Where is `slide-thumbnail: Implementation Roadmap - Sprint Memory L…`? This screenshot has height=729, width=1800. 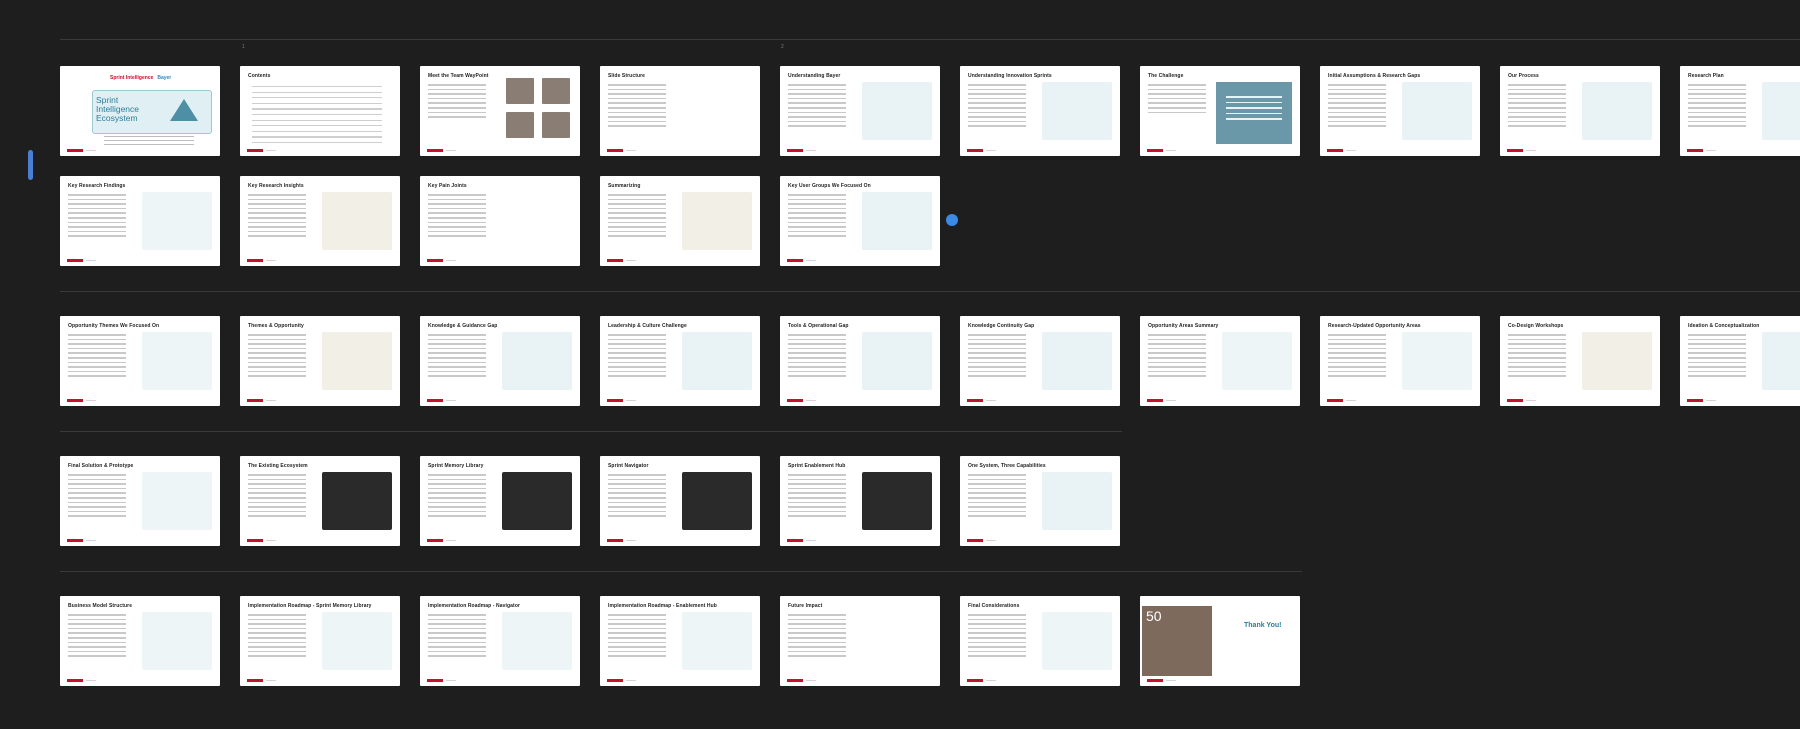 slide-thumbnail: Implementation Roadmap - Sprint Memory L… is located at coordinates (320, 641).